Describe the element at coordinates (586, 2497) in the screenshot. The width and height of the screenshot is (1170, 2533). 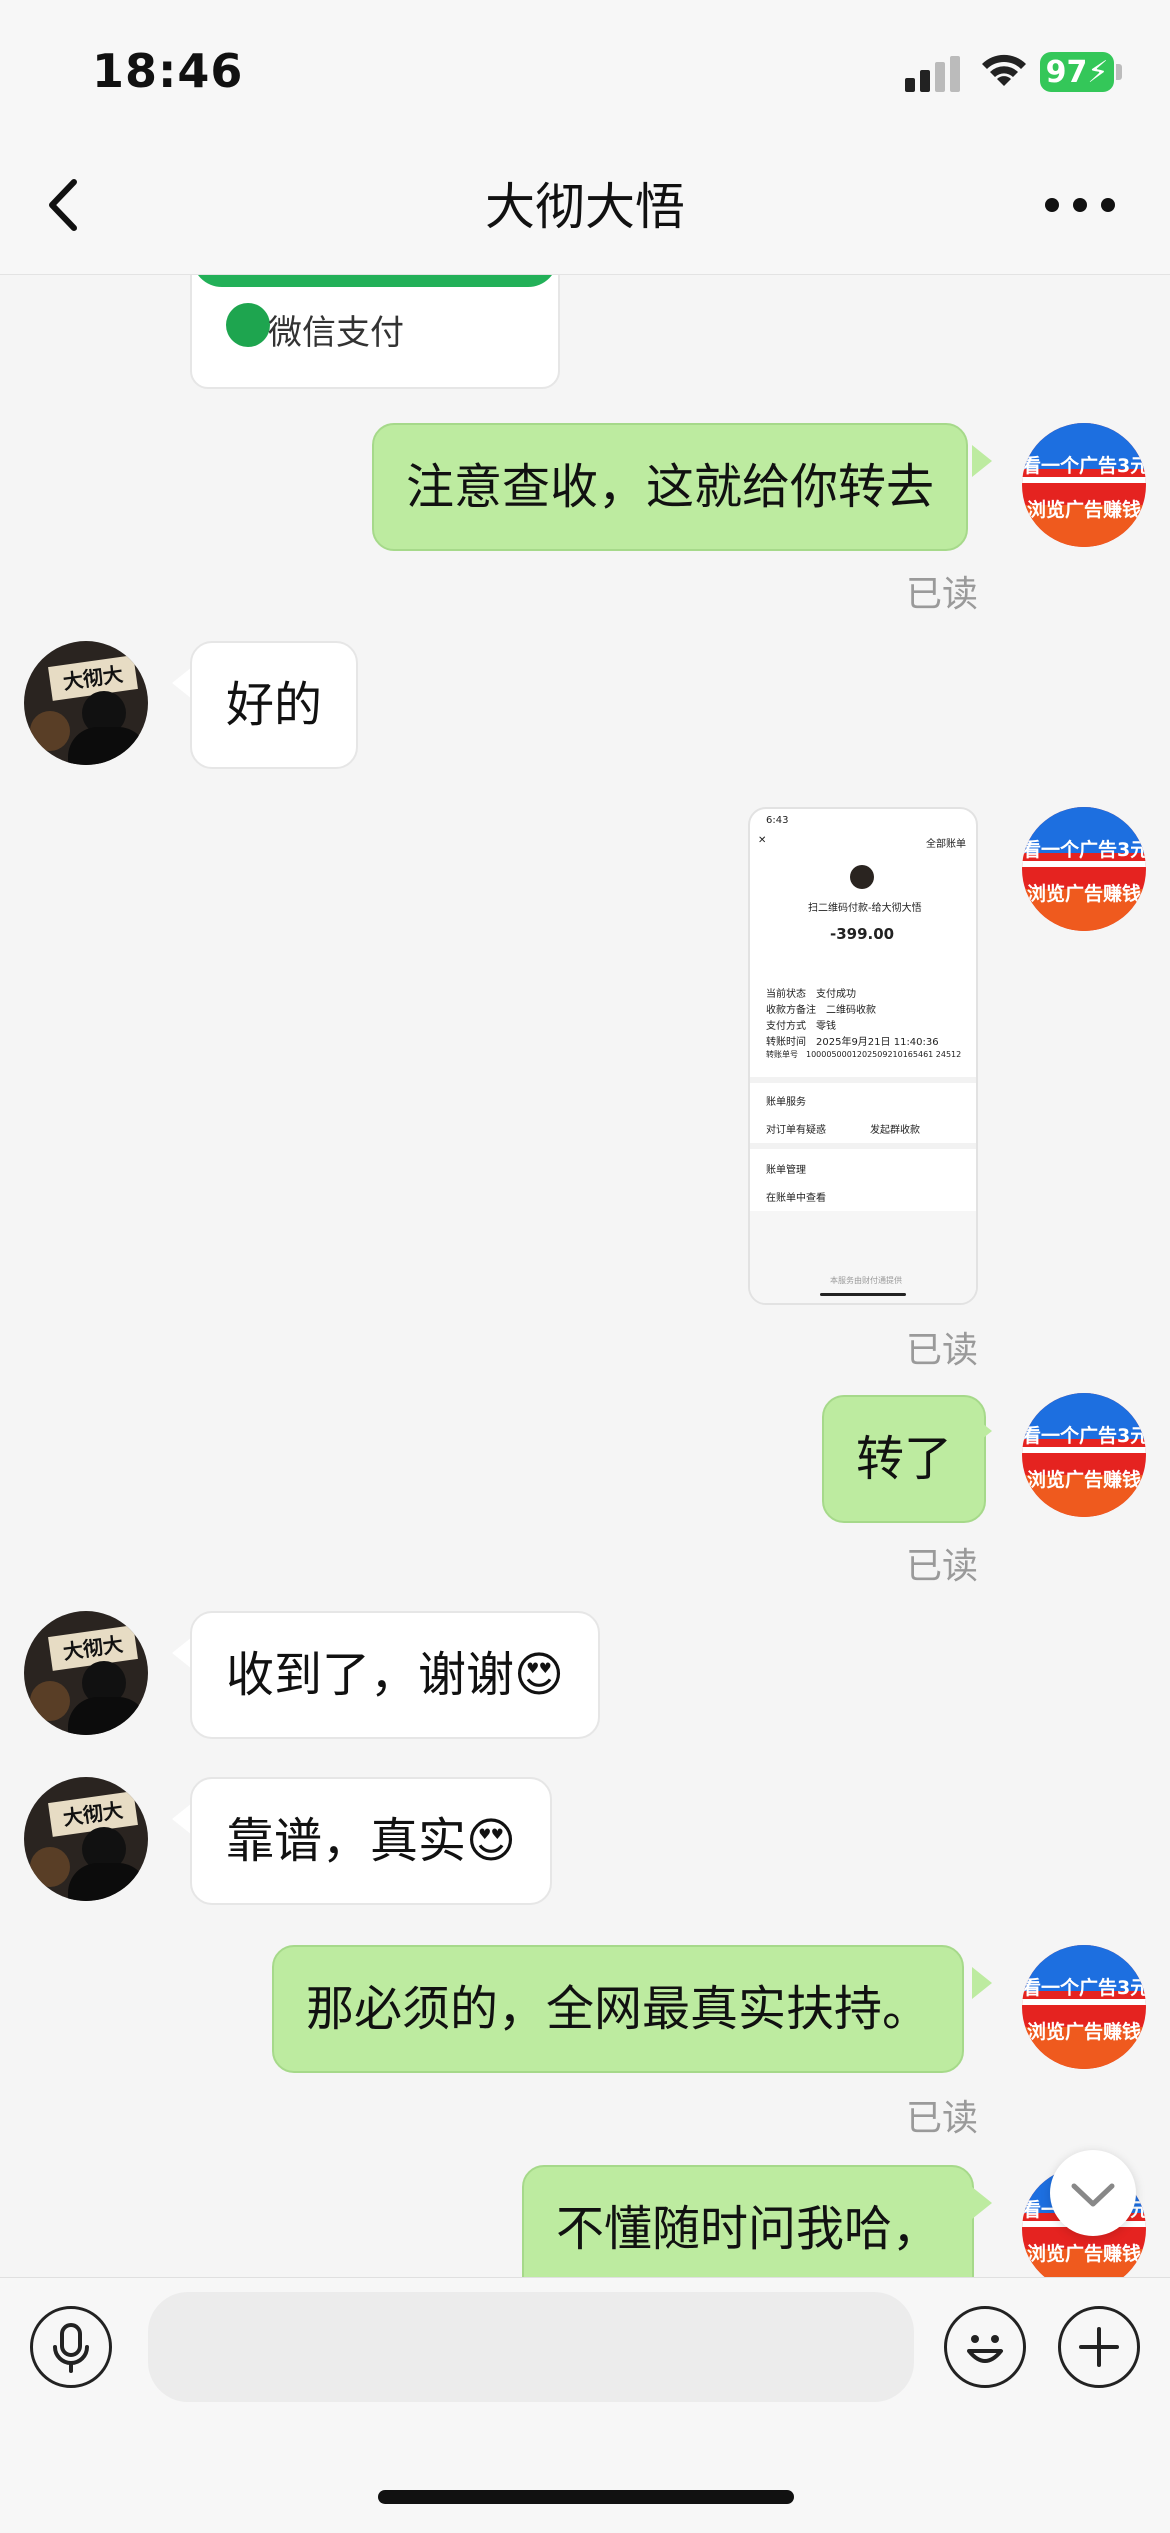
I see `home-indicator` at that location.